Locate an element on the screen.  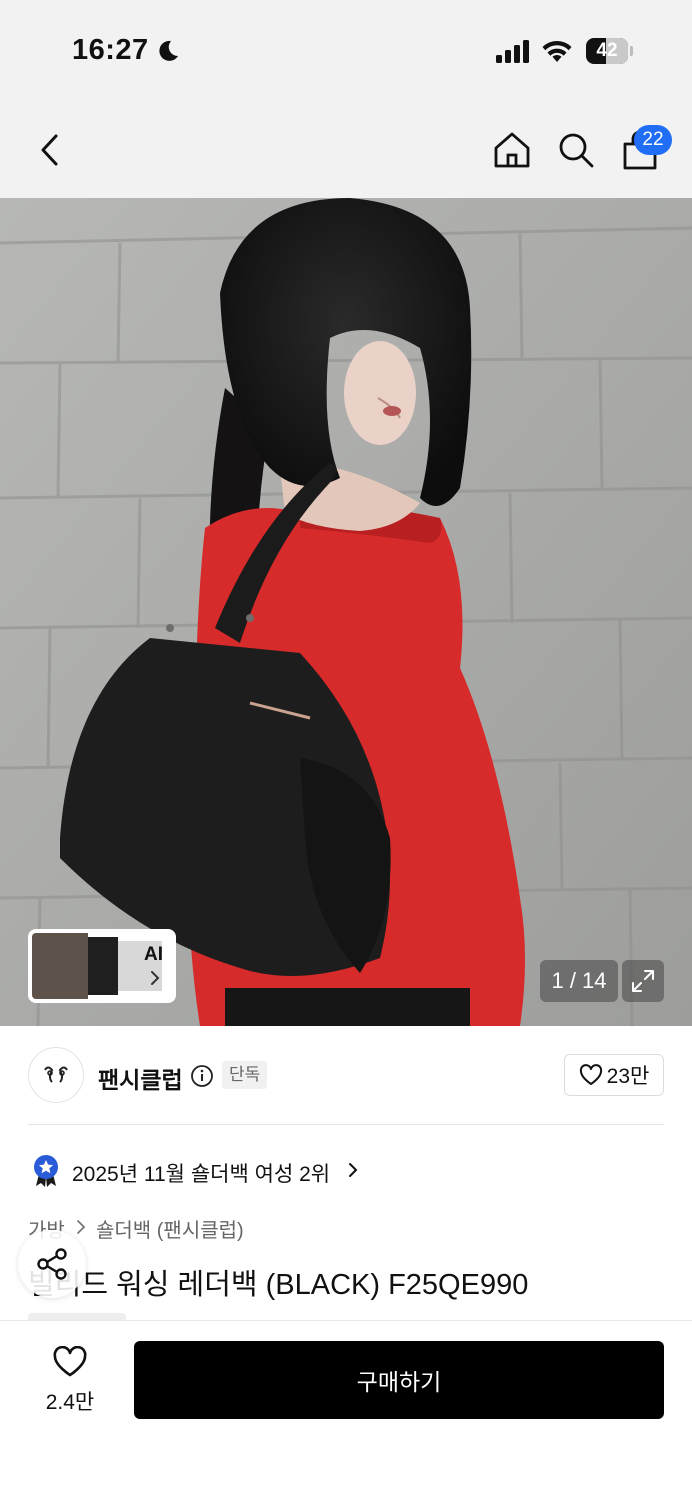
back-icon is located at coordinates (49, 150).